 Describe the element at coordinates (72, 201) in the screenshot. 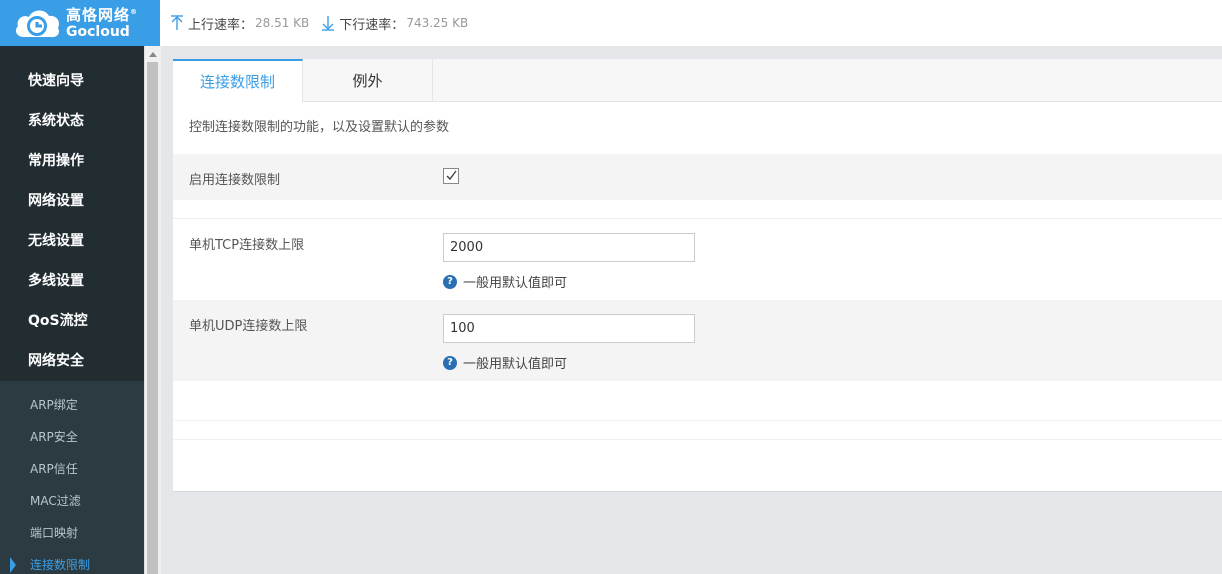

I see `sidebar-item-network-settings: 网络设置` at that location.